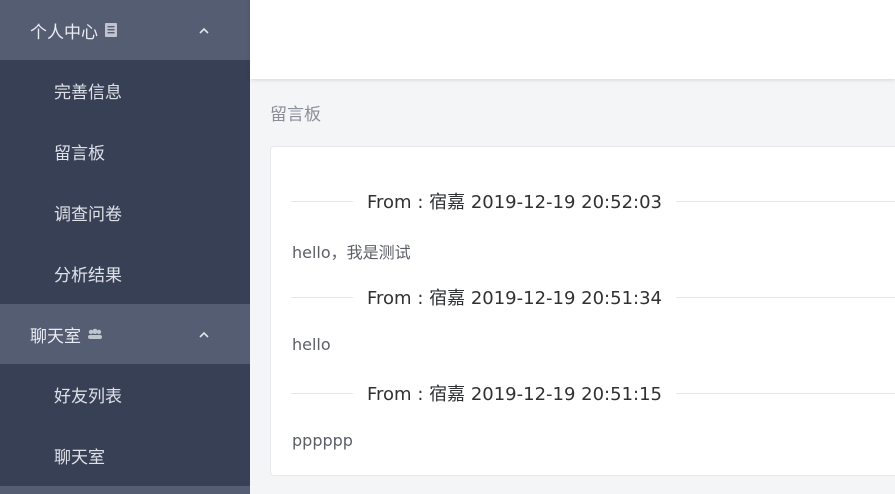 The image size is (895, 494). Describe the element at coordinates (514, 202) in the screenshot. I see `message-header: From : 宿嘉 2019-12-19 20:52:03` at that location.